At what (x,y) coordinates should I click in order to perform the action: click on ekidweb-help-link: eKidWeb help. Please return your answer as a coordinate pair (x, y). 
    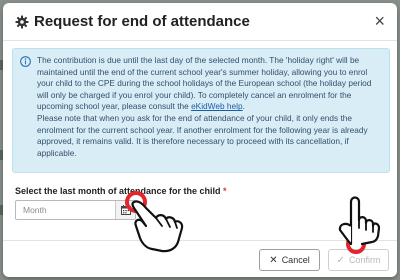
    Looking at the image, I should click on (217, 106).